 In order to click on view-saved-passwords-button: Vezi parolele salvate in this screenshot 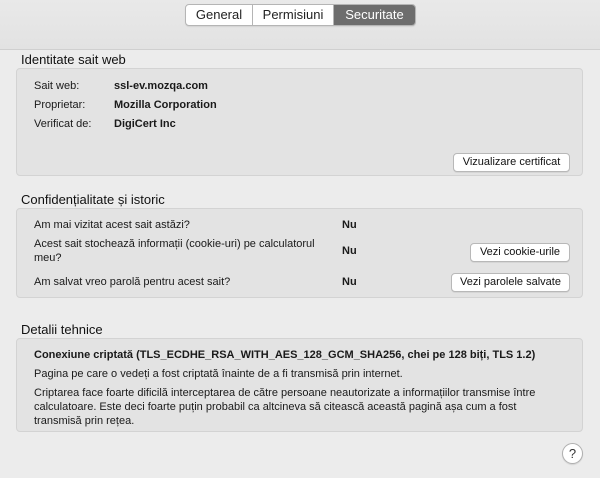, I will do `click(510, 282)`.